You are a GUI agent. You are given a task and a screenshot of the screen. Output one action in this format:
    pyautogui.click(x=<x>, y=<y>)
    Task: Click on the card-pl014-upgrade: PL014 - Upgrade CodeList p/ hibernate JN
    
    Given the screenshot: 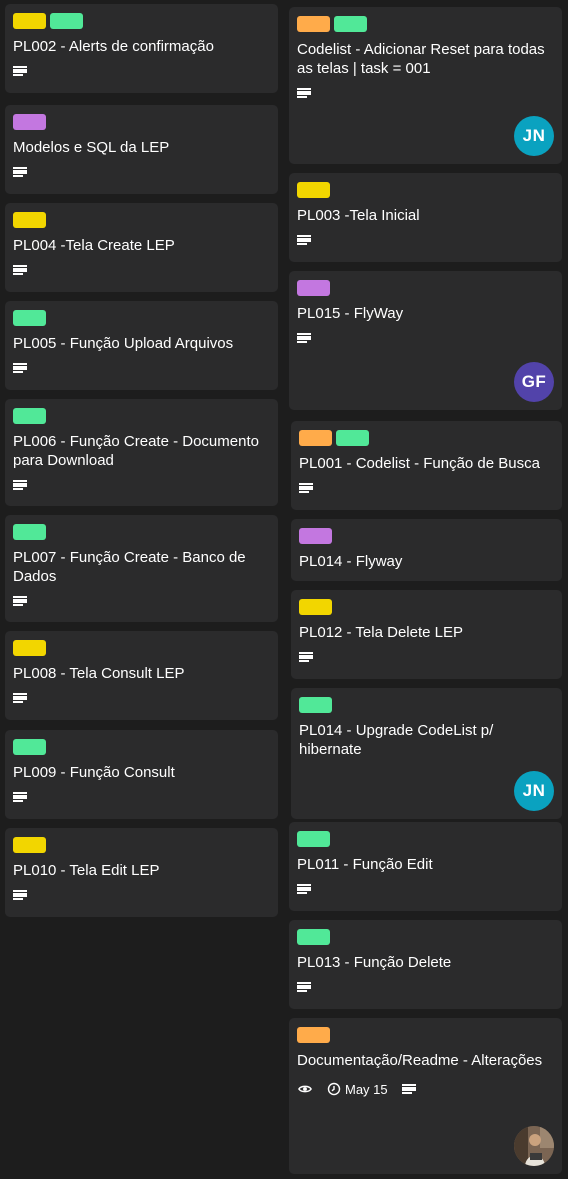 What is the action you would take?
    pyautogui.click(x=426, y=753)
    